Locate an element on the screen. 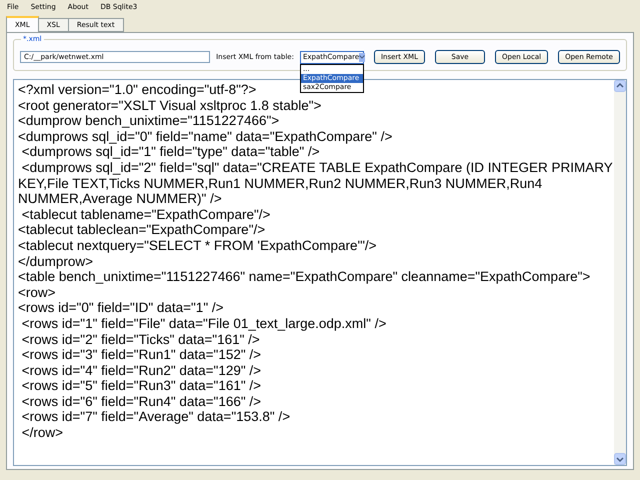 This screenshot has height=480, width=640. code-line: <rows id="5" field="Run3" data="161" /> is located at coordinates (141, 386).